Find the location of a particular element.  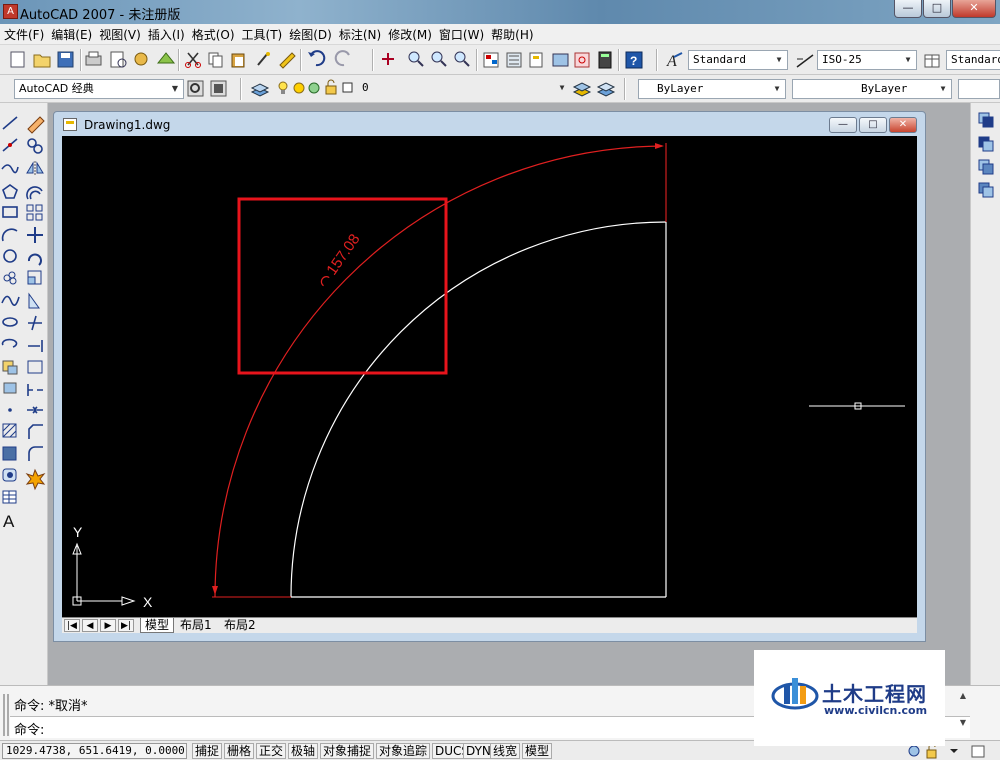

zoom-window-icon is located at coordinates (439, 59).